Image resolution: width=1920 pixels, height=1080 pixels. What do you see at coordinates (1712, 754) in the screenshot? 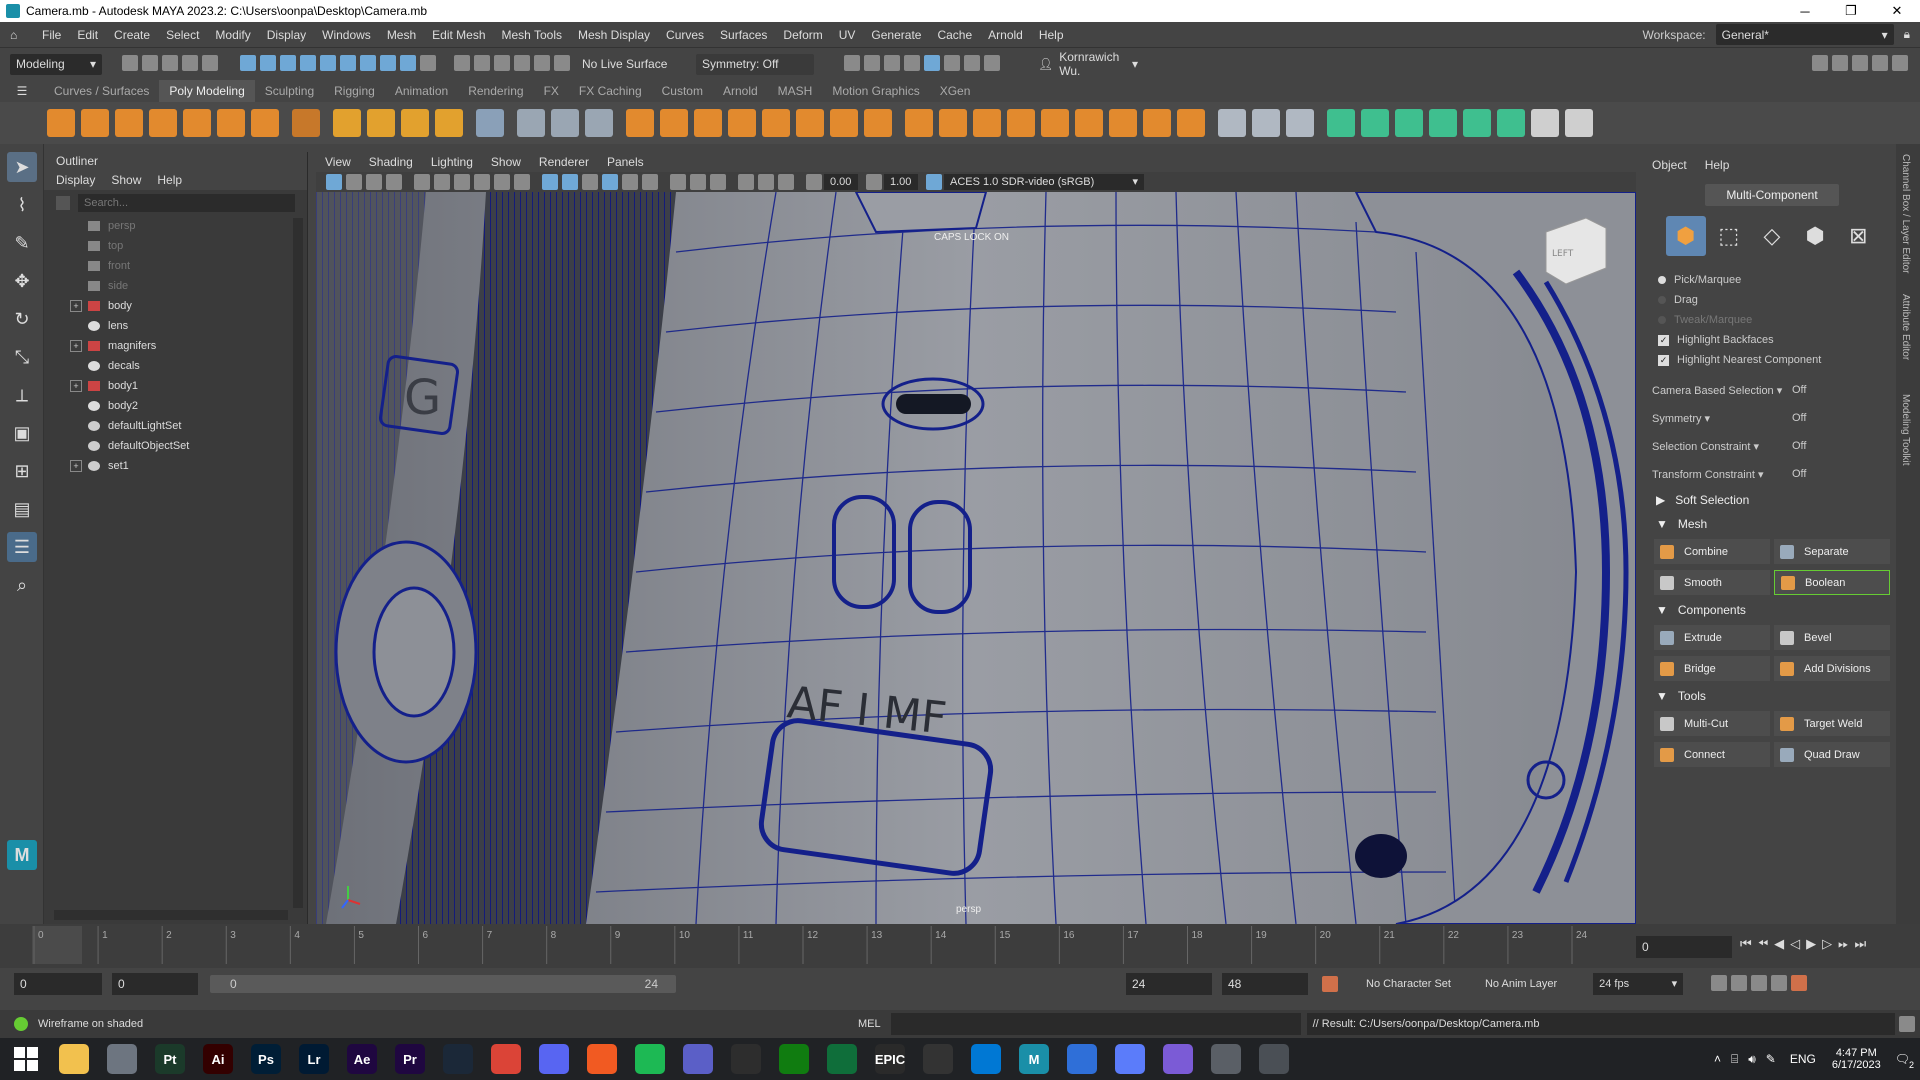
I see `connect-button: Connect` at bounding box center [1712, 754].